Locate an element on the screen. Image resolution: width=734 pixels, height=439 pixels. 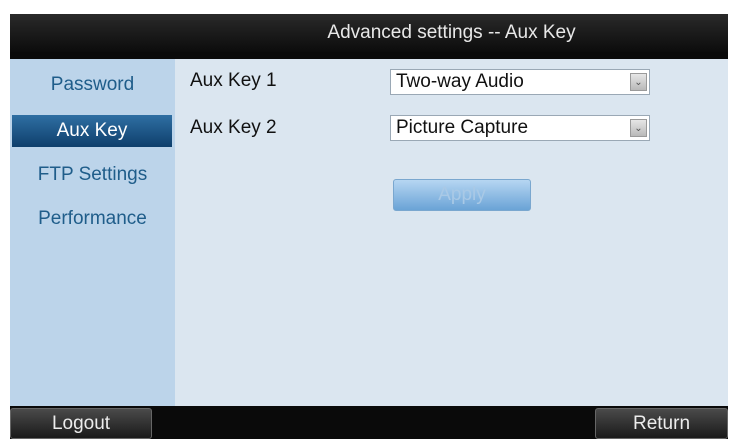
sidebar-item-ftp-settings: FTP Settings is located at coordinates (92, 175).